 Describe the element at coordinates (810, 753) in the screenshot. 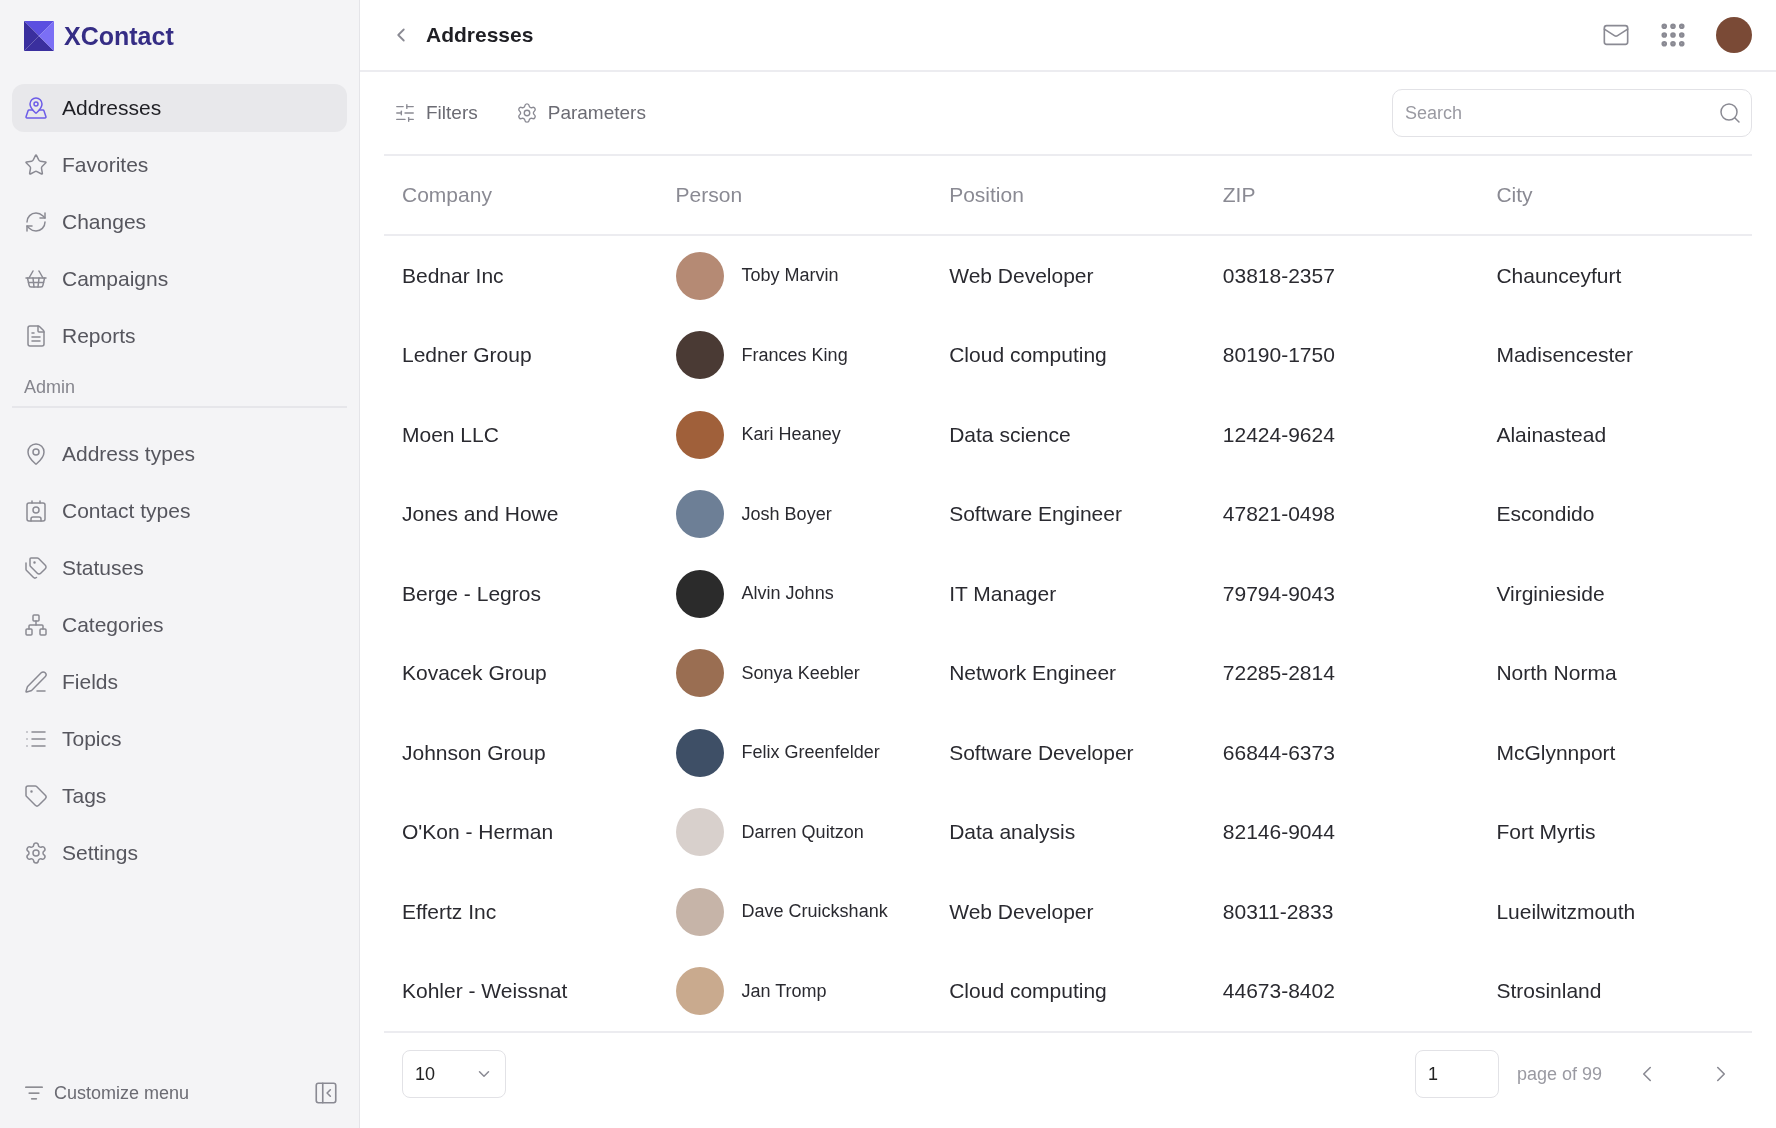

I see `person-name: Felix Greenfelder` at that location.